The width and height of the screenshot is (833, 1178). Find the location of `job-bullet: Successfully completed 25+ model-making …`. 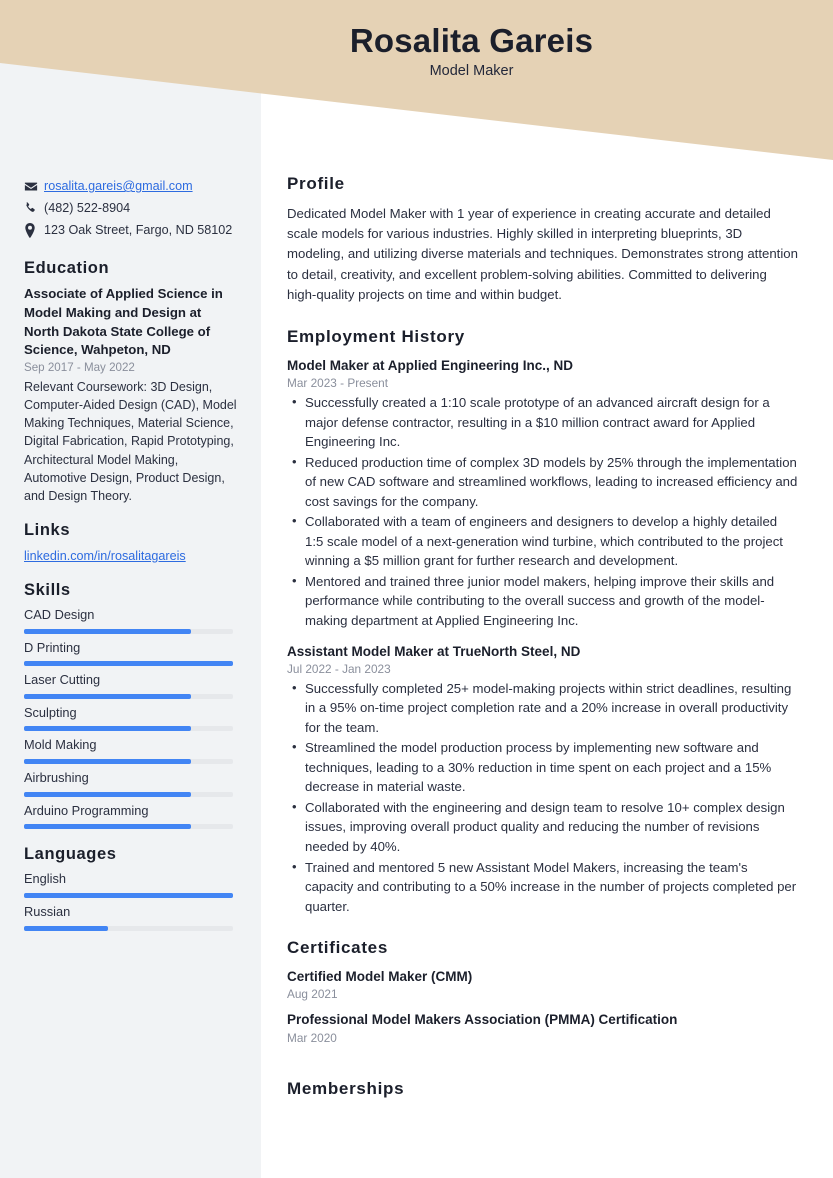

job-bullet: Successfully completed 25+ model-making … is located at coordinates (543, 708).